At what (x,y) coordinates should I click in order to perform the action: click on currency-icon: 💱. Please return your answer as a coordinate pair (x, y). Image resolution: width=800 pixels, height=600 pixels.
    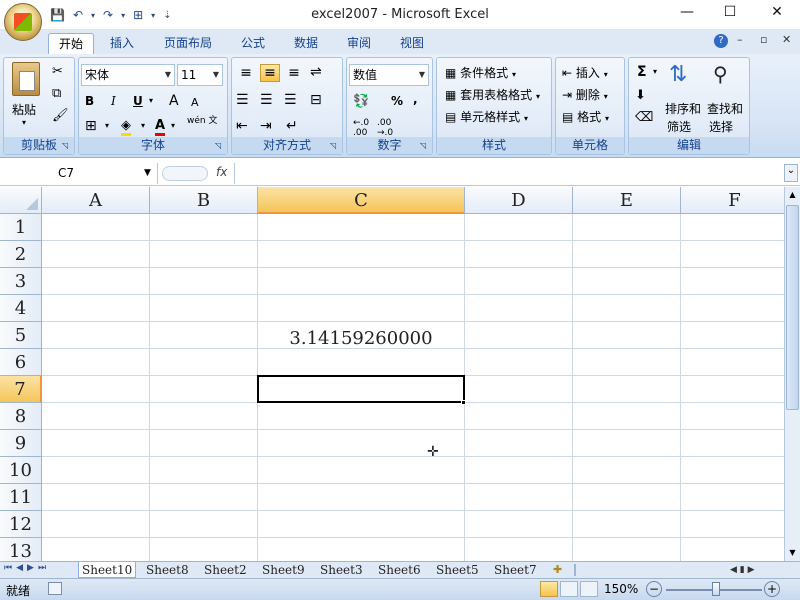
    Looking at the image, I should click on (361, 101).